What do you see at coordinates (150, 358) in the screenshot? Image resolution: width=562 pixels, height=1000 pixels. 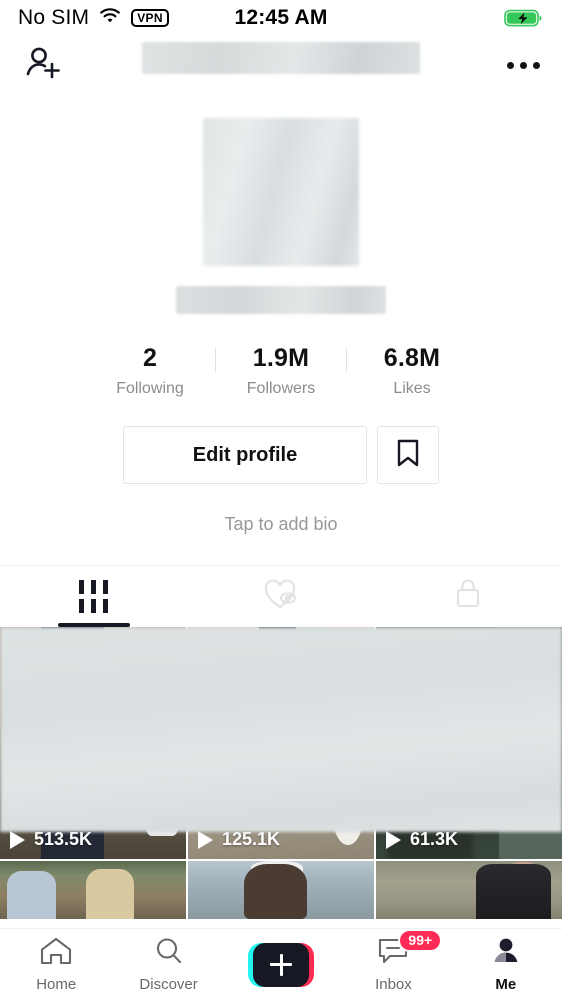 I see `following-count: 2` at bounding box center [150, 358].